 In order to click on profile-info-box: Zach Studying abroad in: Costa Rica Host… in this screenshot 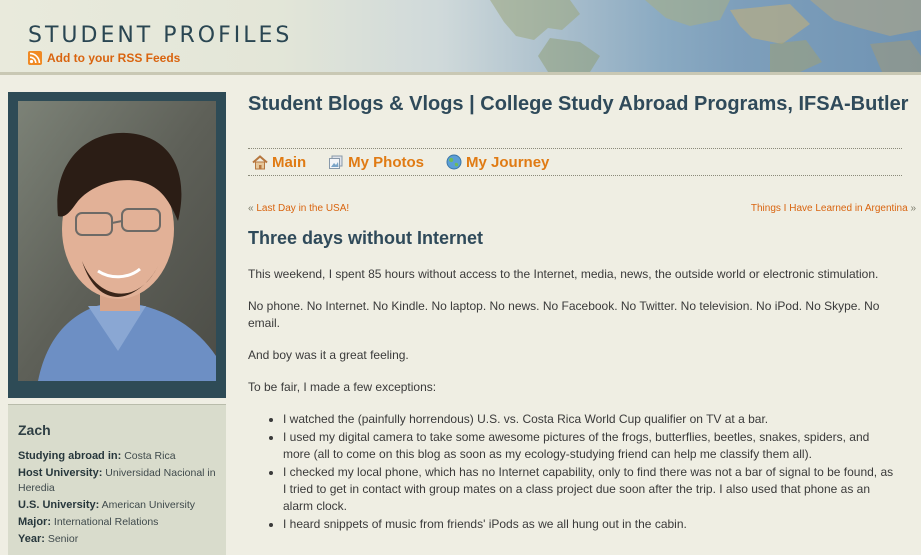, I will do `click(117, 479)`.